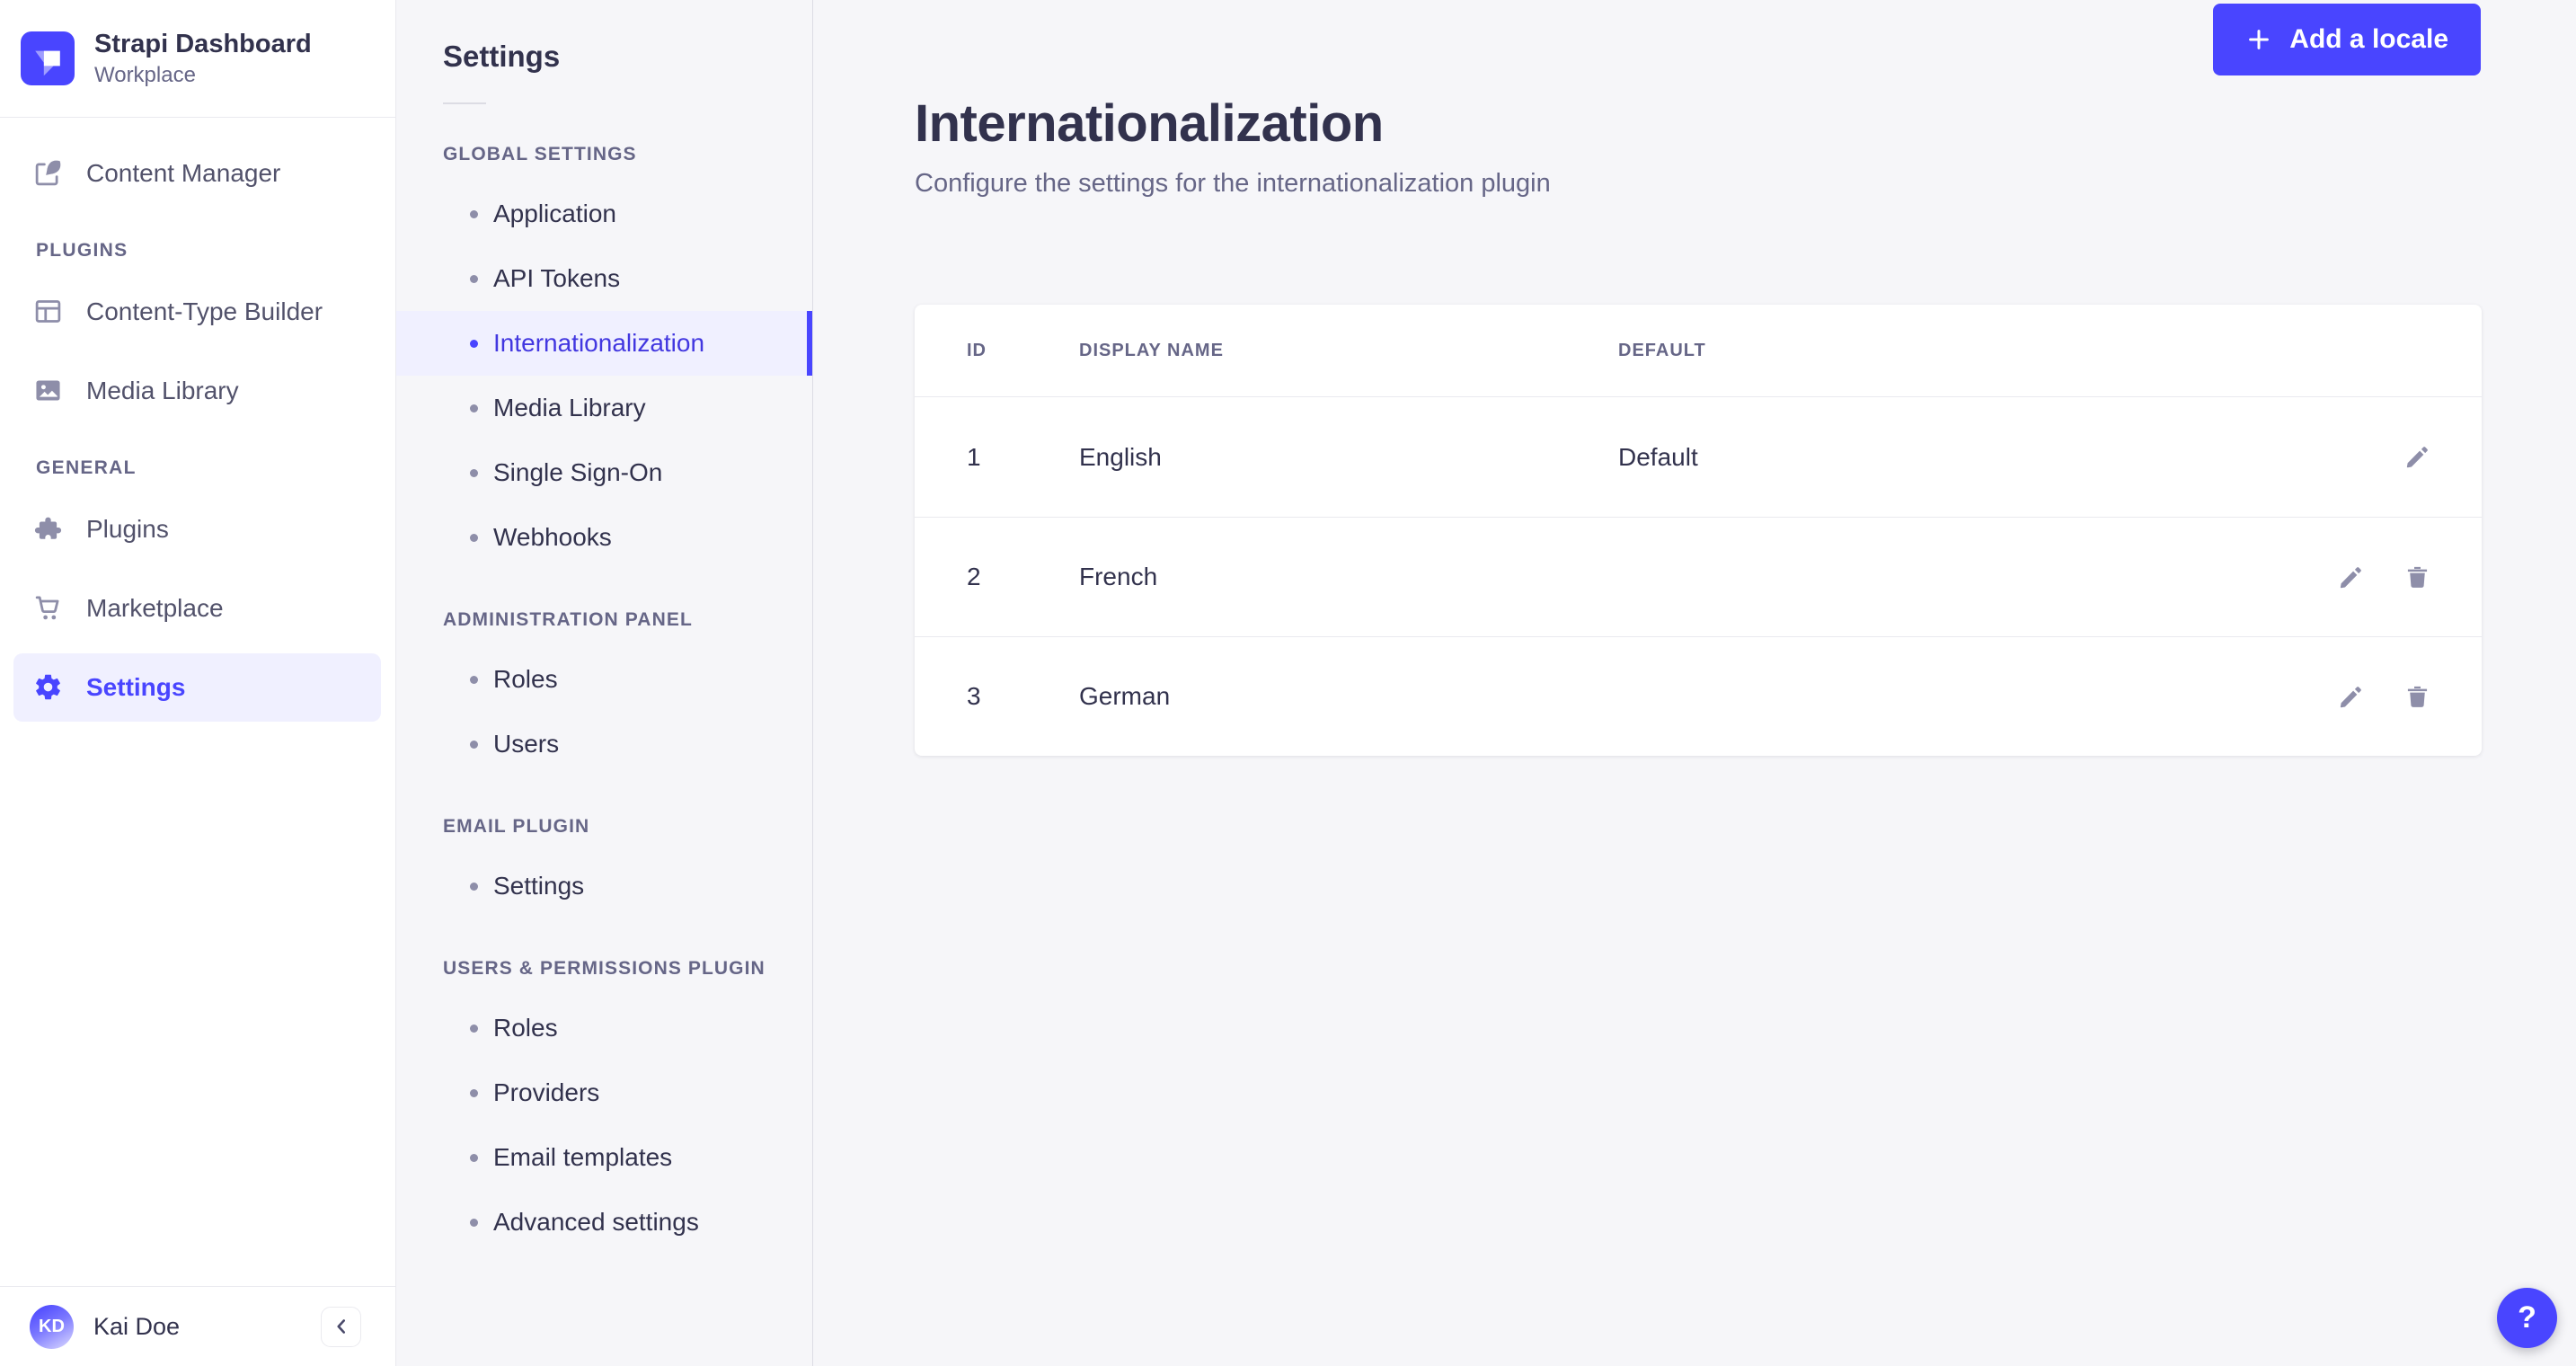  I want to click on sidebar-item-marketplace: Marketplace, so click(197, 608).